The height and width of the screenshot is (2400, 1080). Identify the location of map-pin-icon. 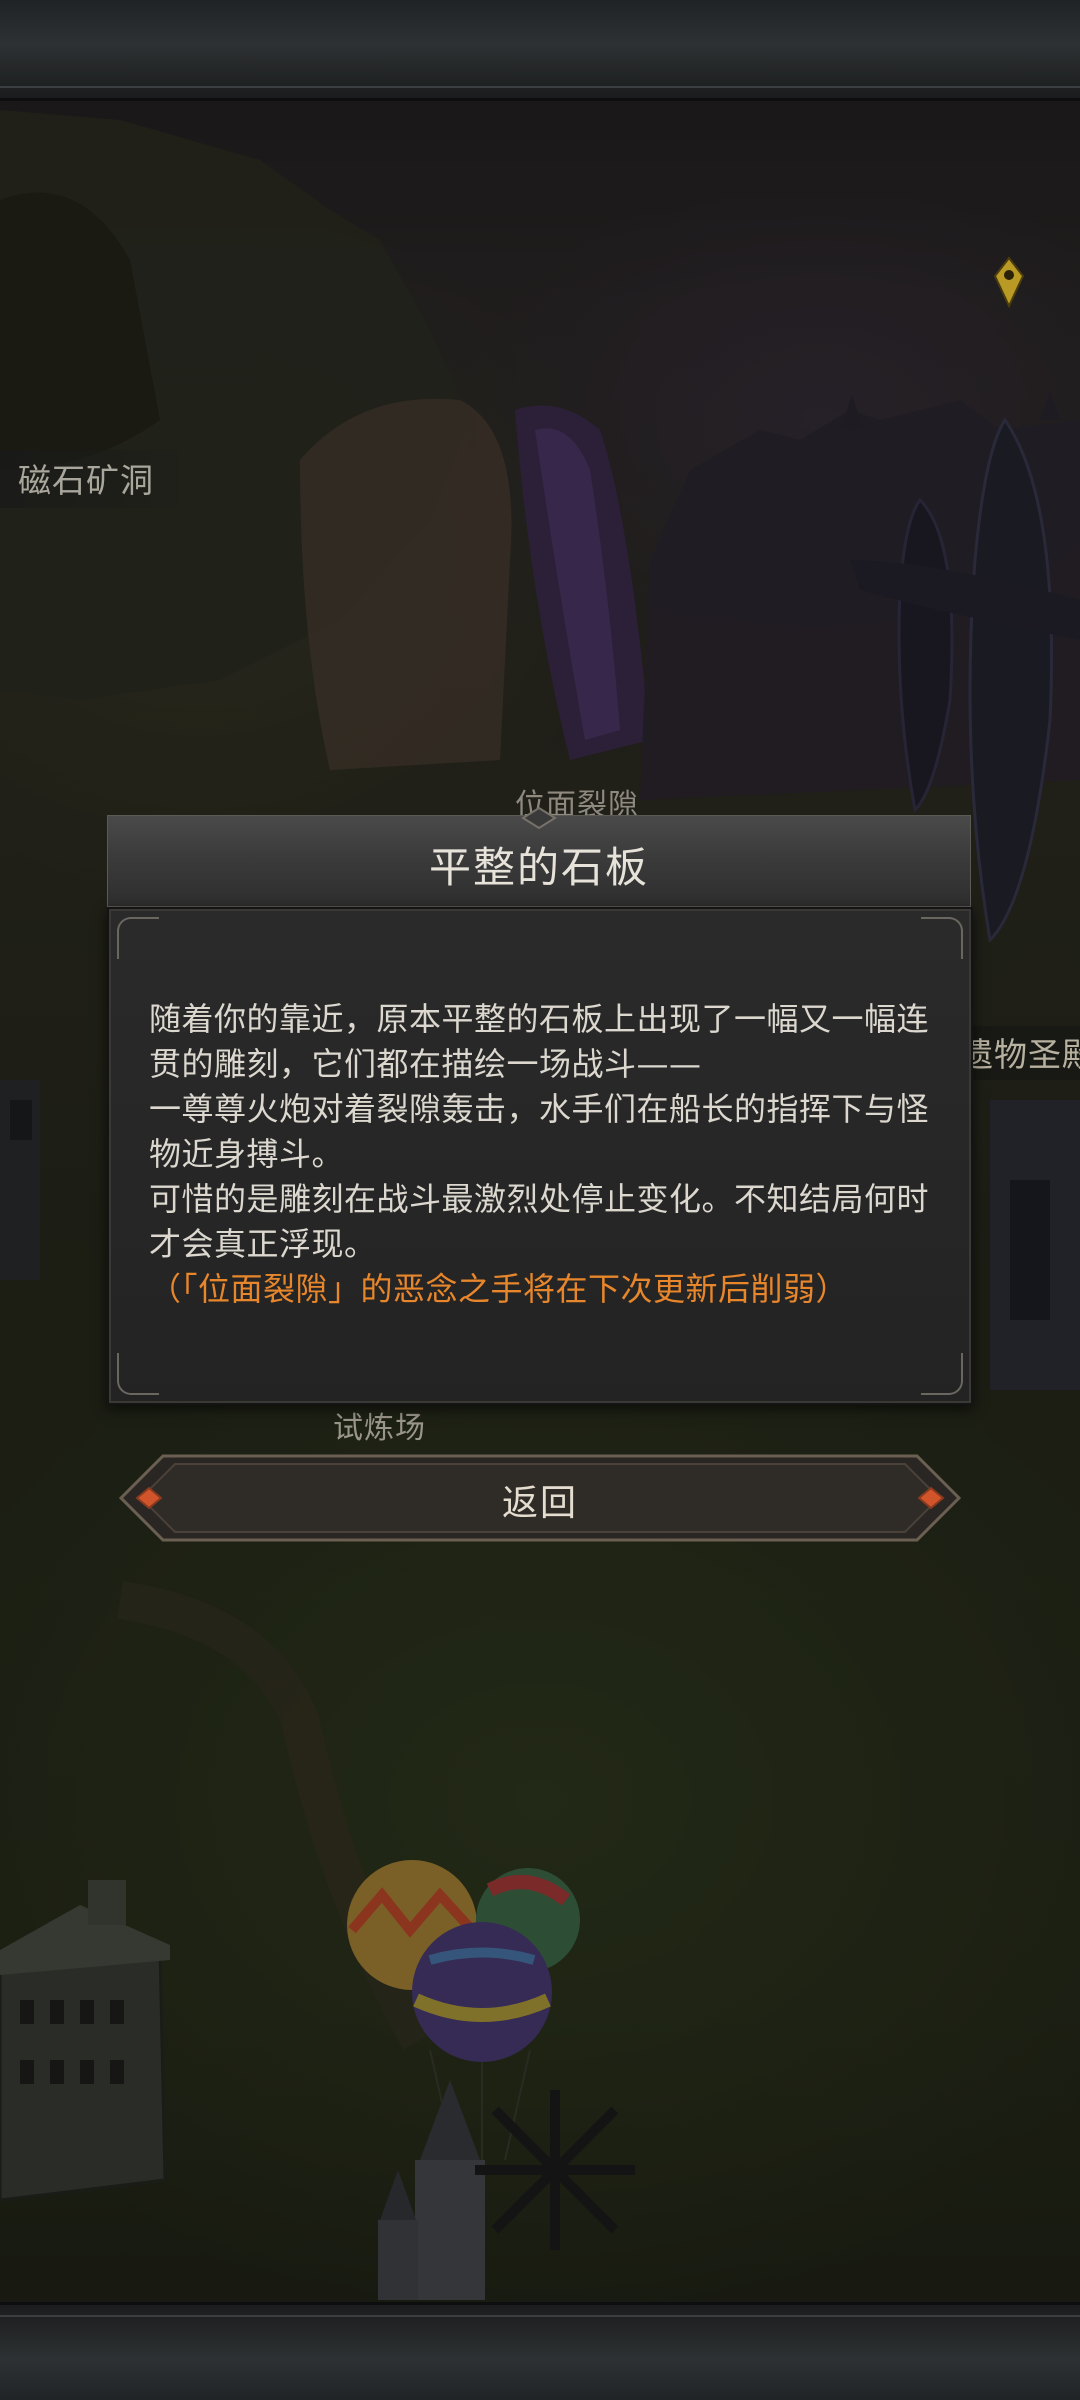
(1009, 282).